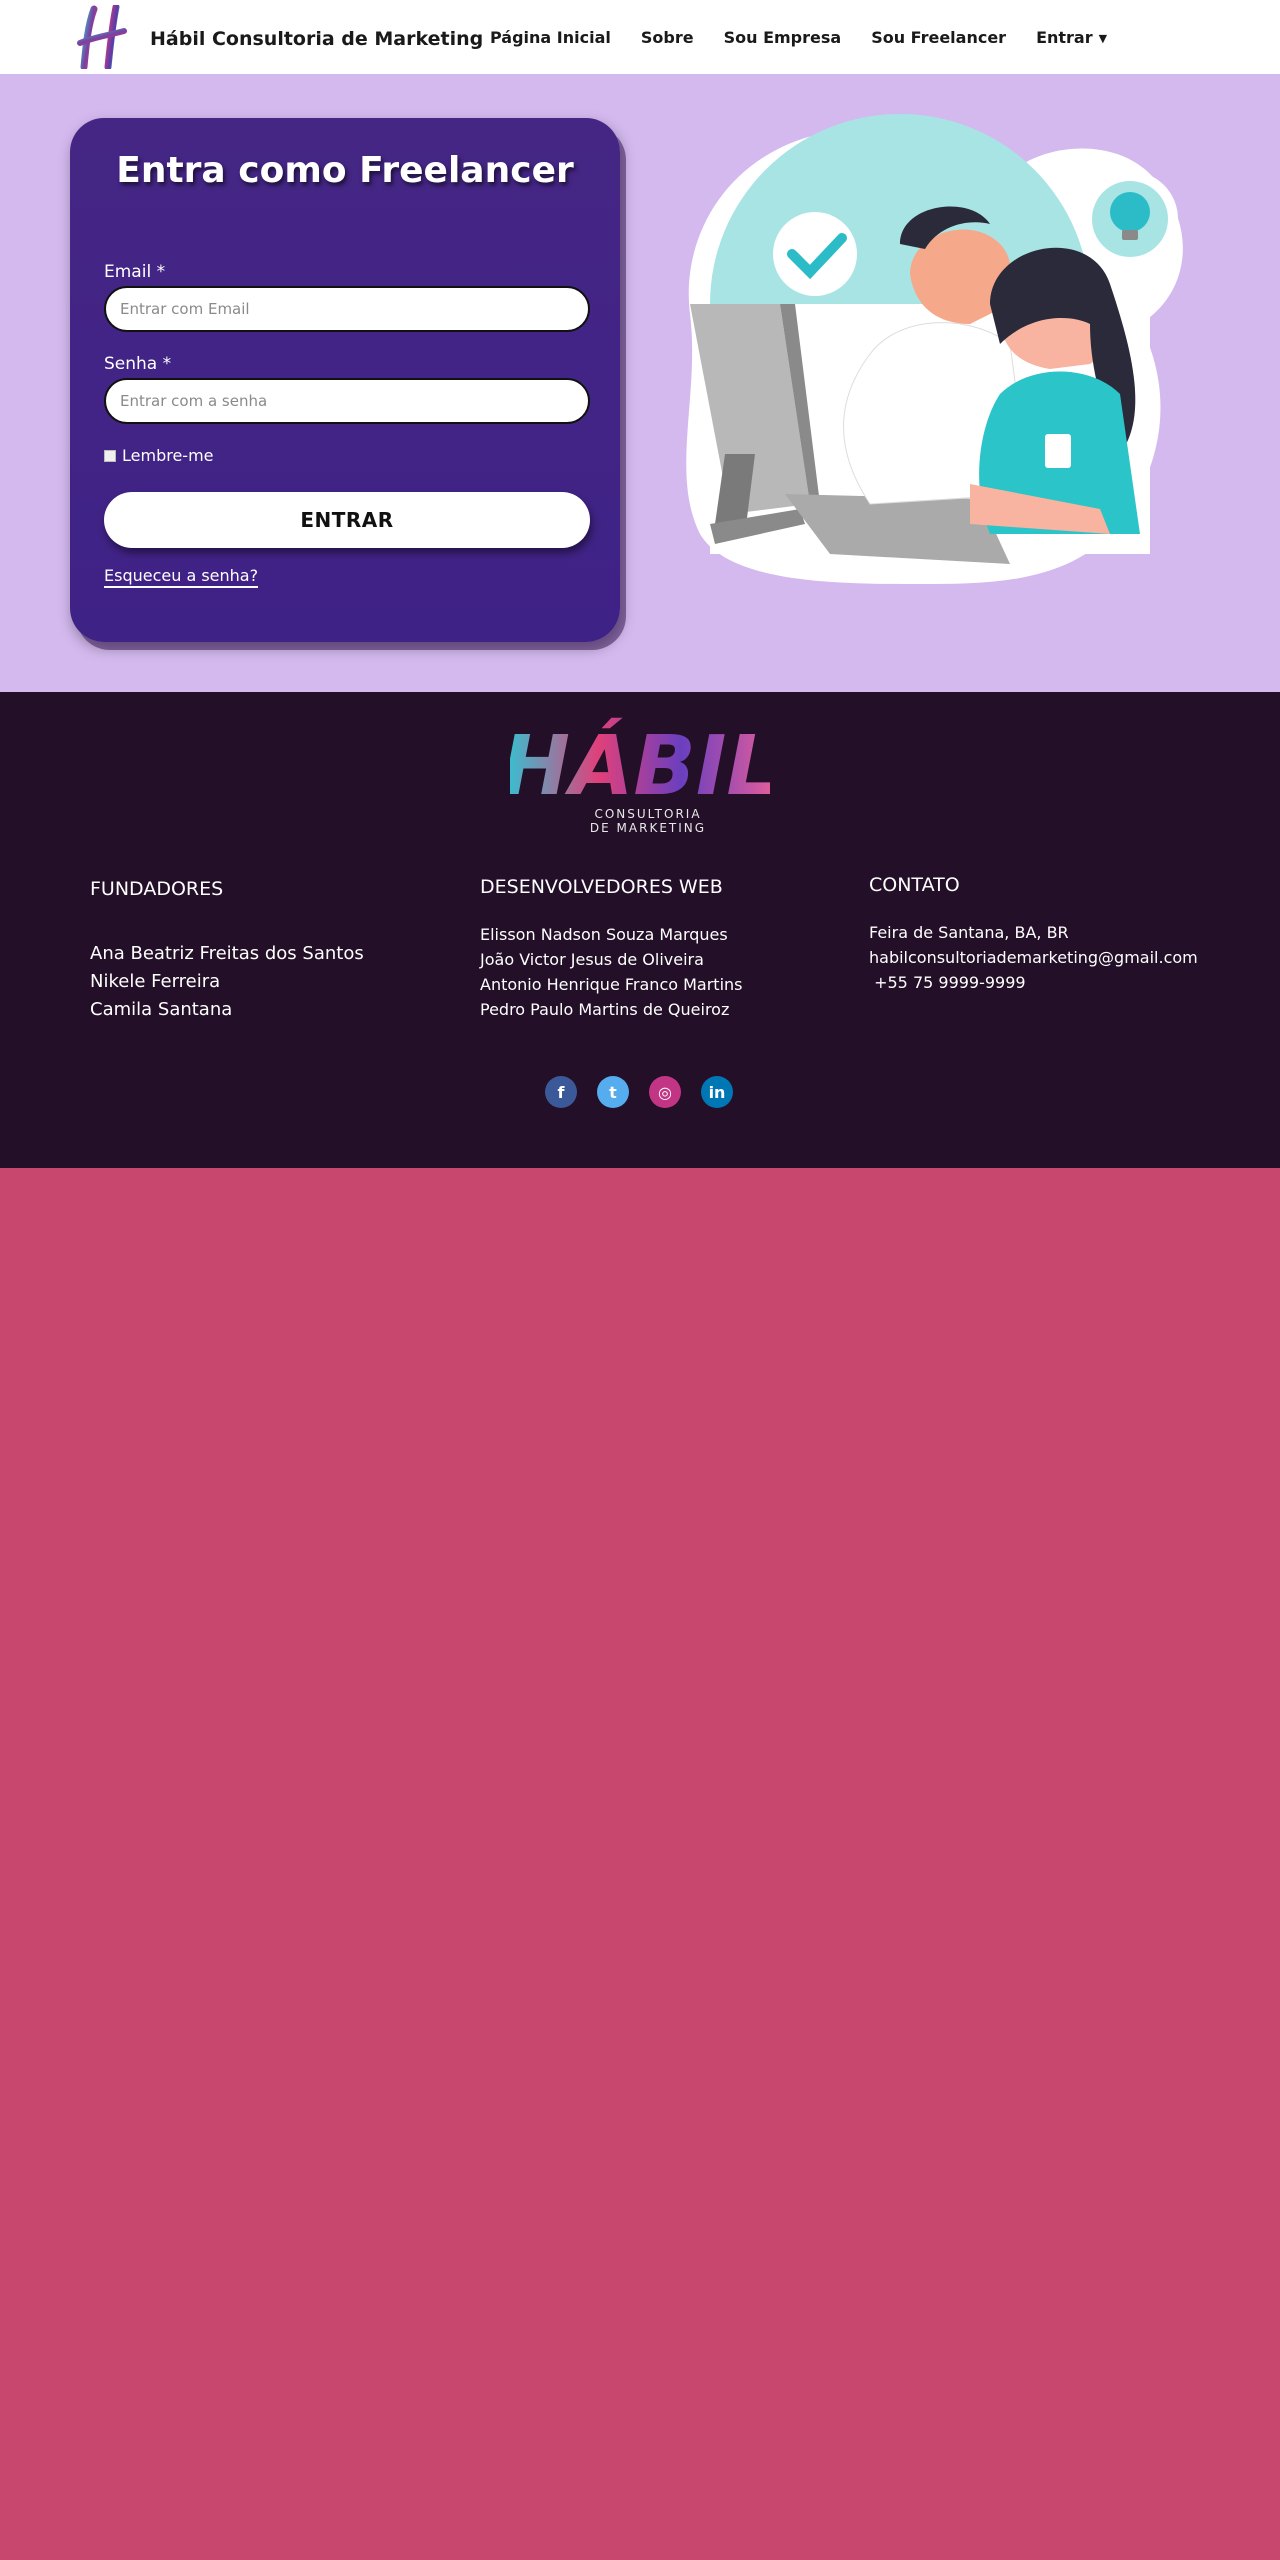 The width and height of the screenshot is (1280, 2560). I want to click on developer-name: Pedro Paulo Martins de Queiroz, so click(605, 1009).